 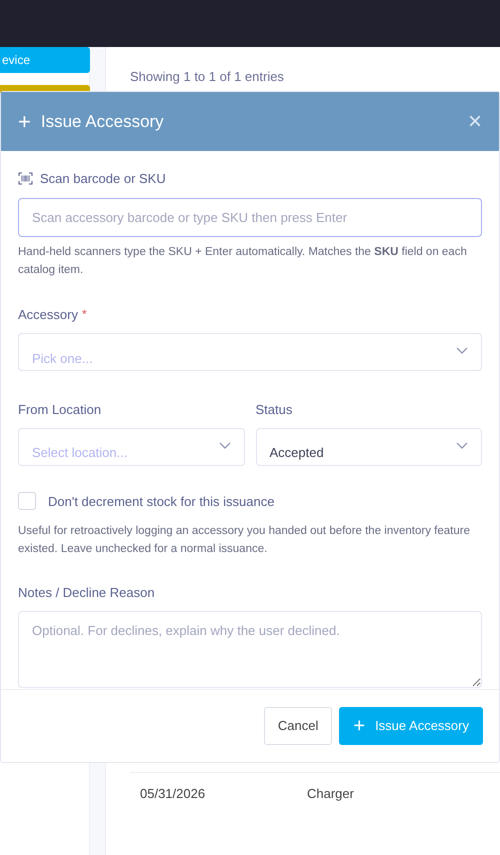 I want to click on cancel-button: Cancel, so click(x=298, y=726).